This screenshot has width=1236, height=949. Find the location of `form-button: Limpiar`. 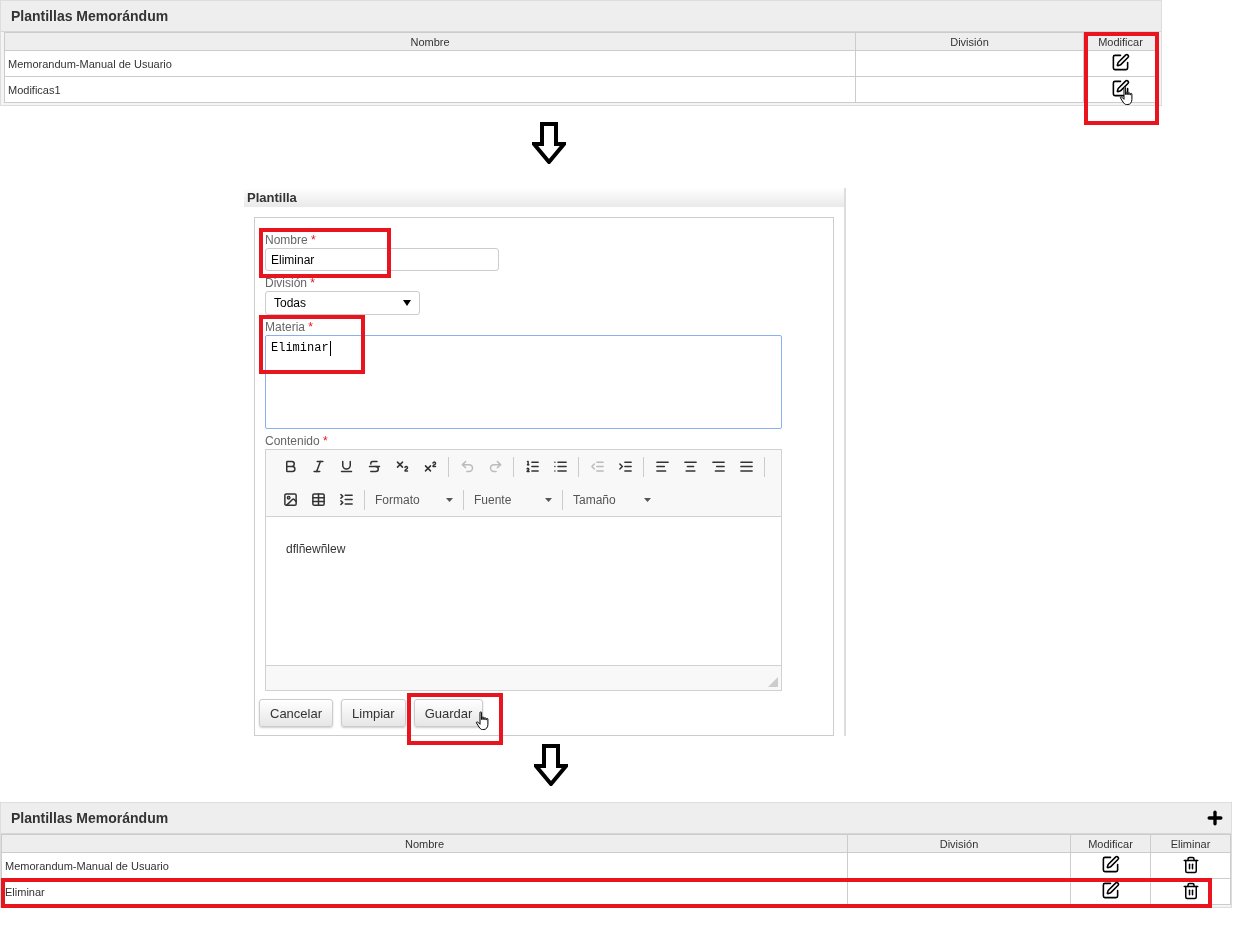

form-button: Limpiar is located at coordinates (373, 713).